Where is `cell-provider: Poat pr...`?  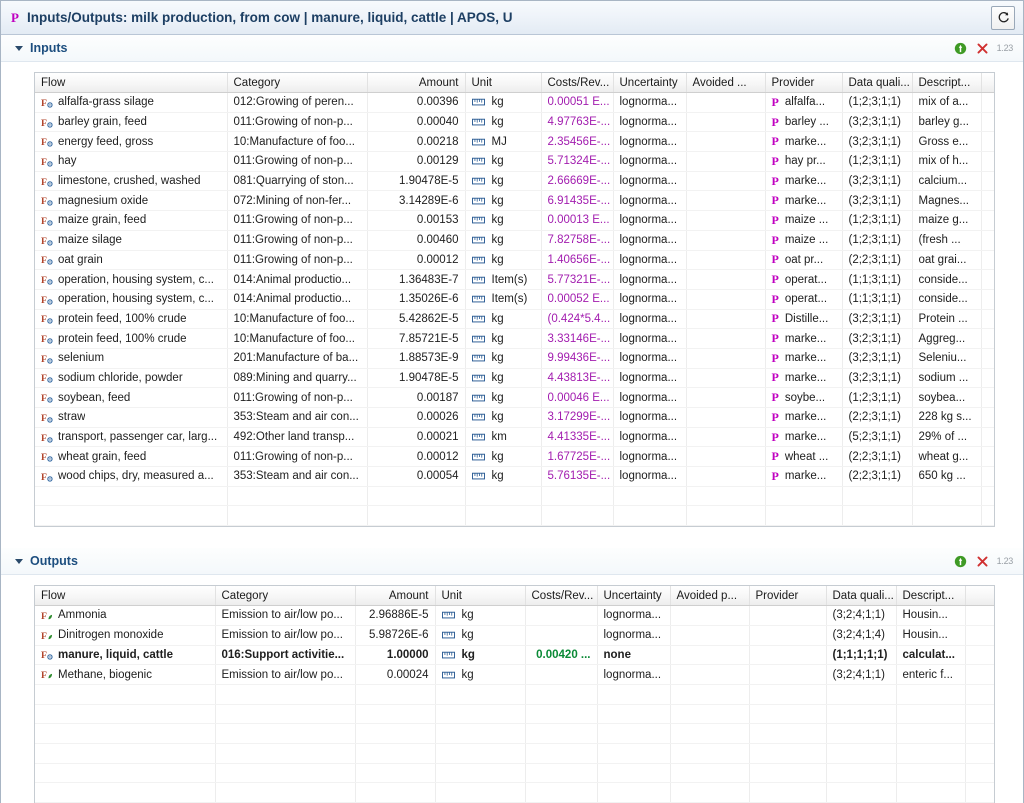
cell-provider: Poat pr... is located at coordinates (804, 260).